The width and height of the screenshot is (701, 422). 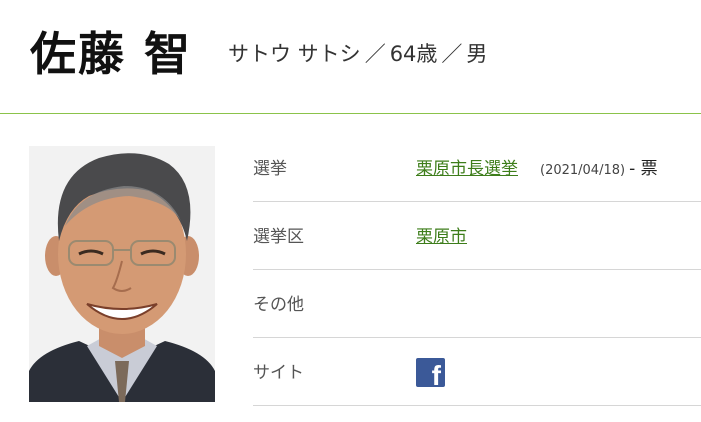 I want to click on other-label: その他, so click(x=278, y=305).